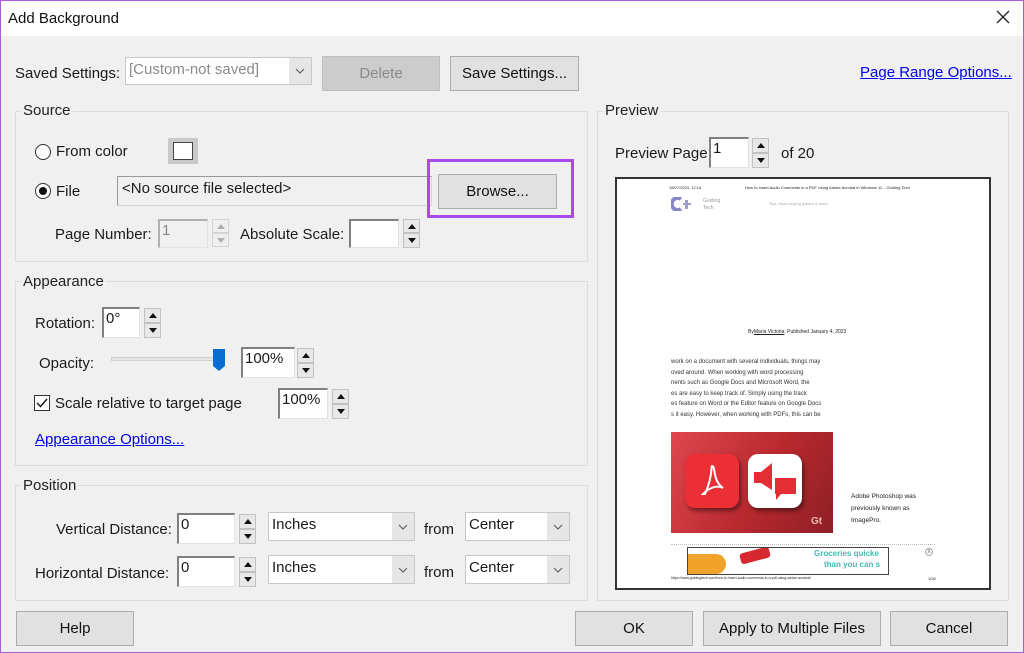  Describe the element at coordinates (43, 191) in the screenshot. I see `file-radio` at that location.